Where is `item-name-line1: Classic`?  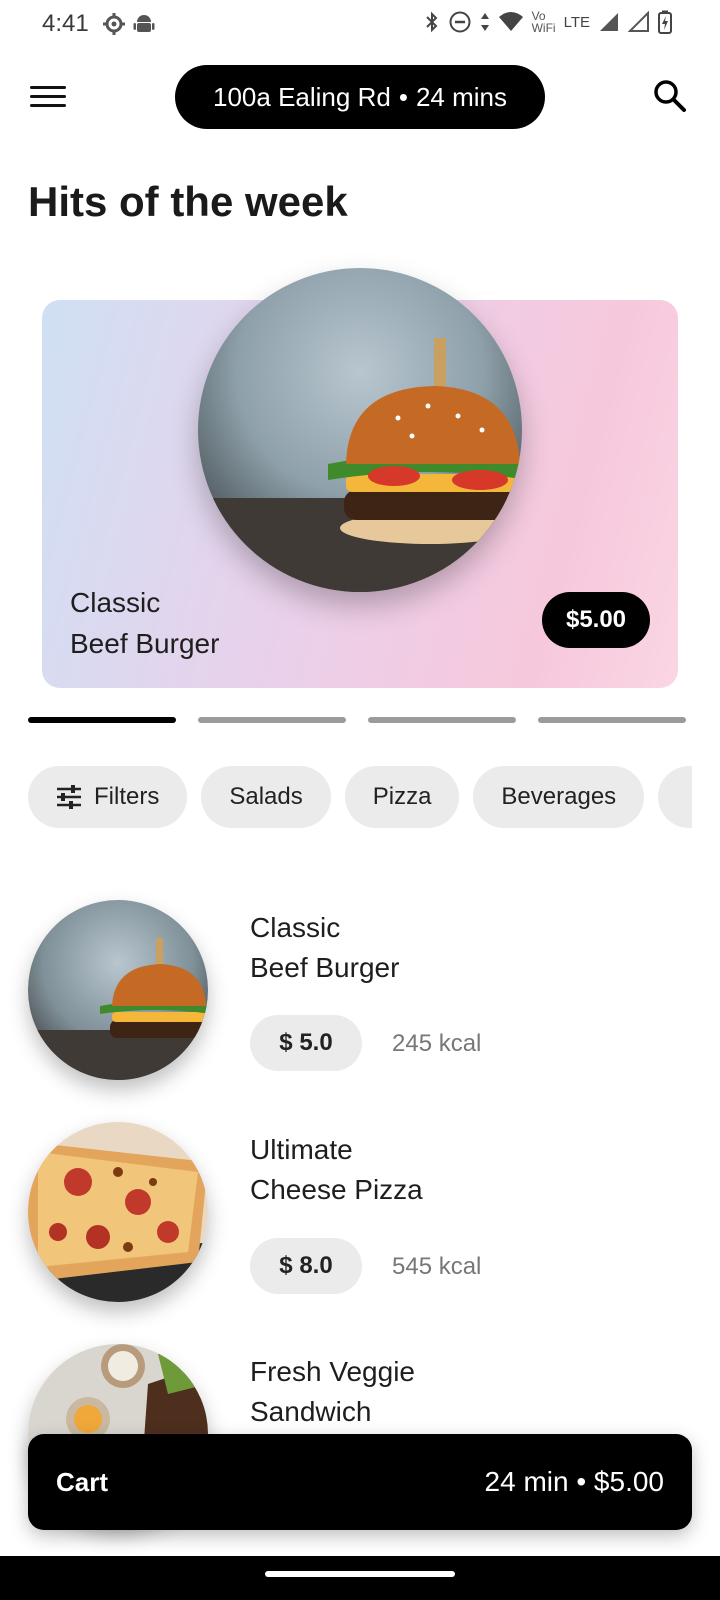 item-name-line1: Classic is located at coordinates (295, 927).